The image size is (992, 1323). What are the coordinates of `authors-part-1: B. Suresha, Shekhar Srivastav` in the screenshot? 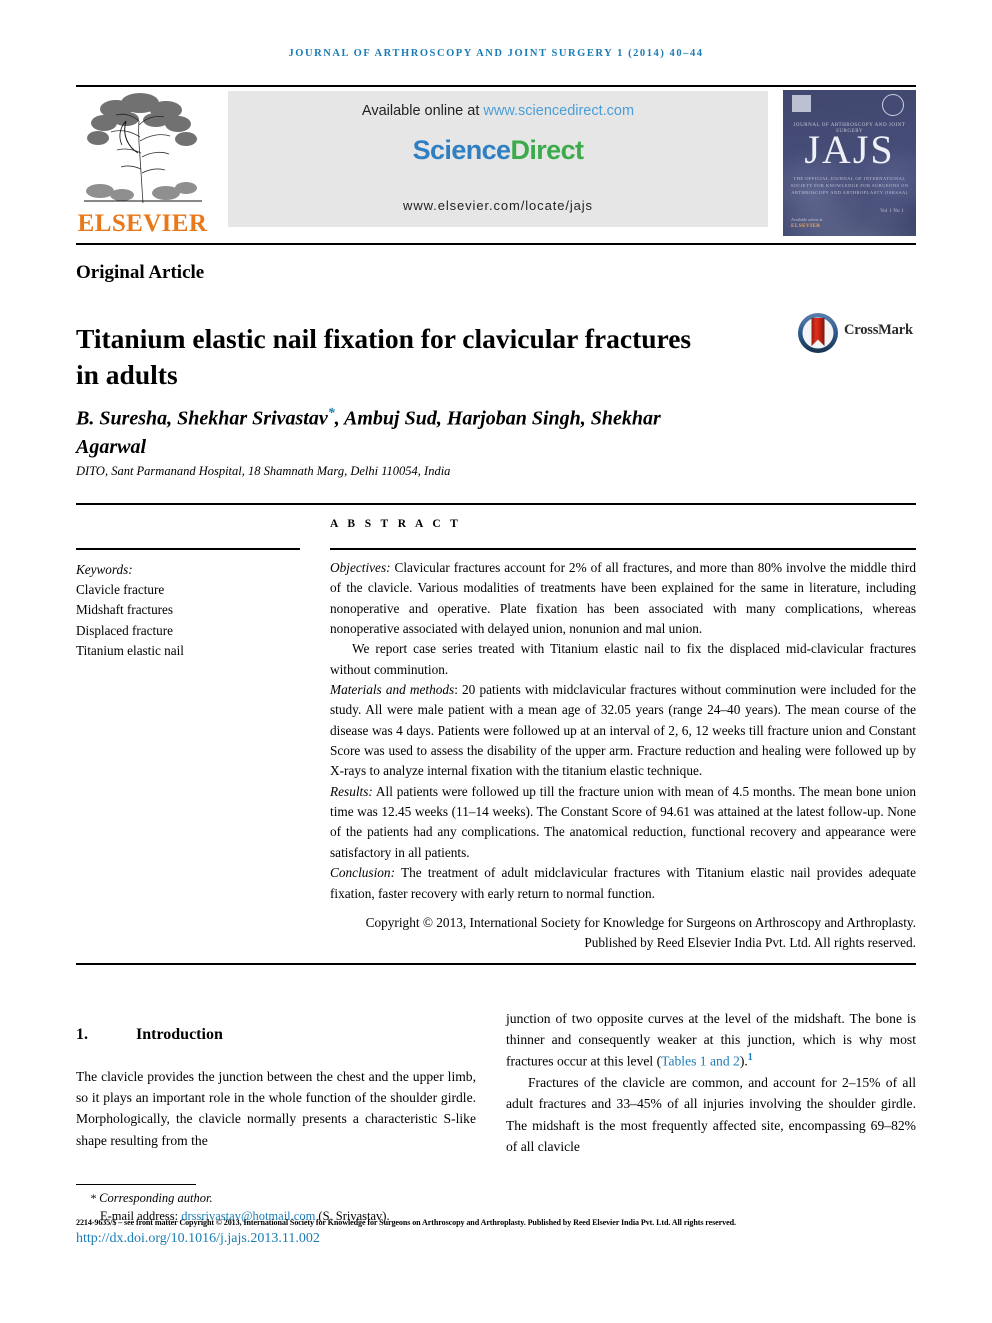 It's located at (202, 418).